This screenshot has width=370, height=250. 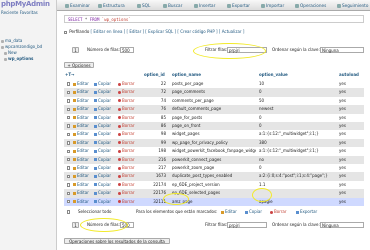 I want to click on option-id-cell: 98, so click(x=155, y=134).